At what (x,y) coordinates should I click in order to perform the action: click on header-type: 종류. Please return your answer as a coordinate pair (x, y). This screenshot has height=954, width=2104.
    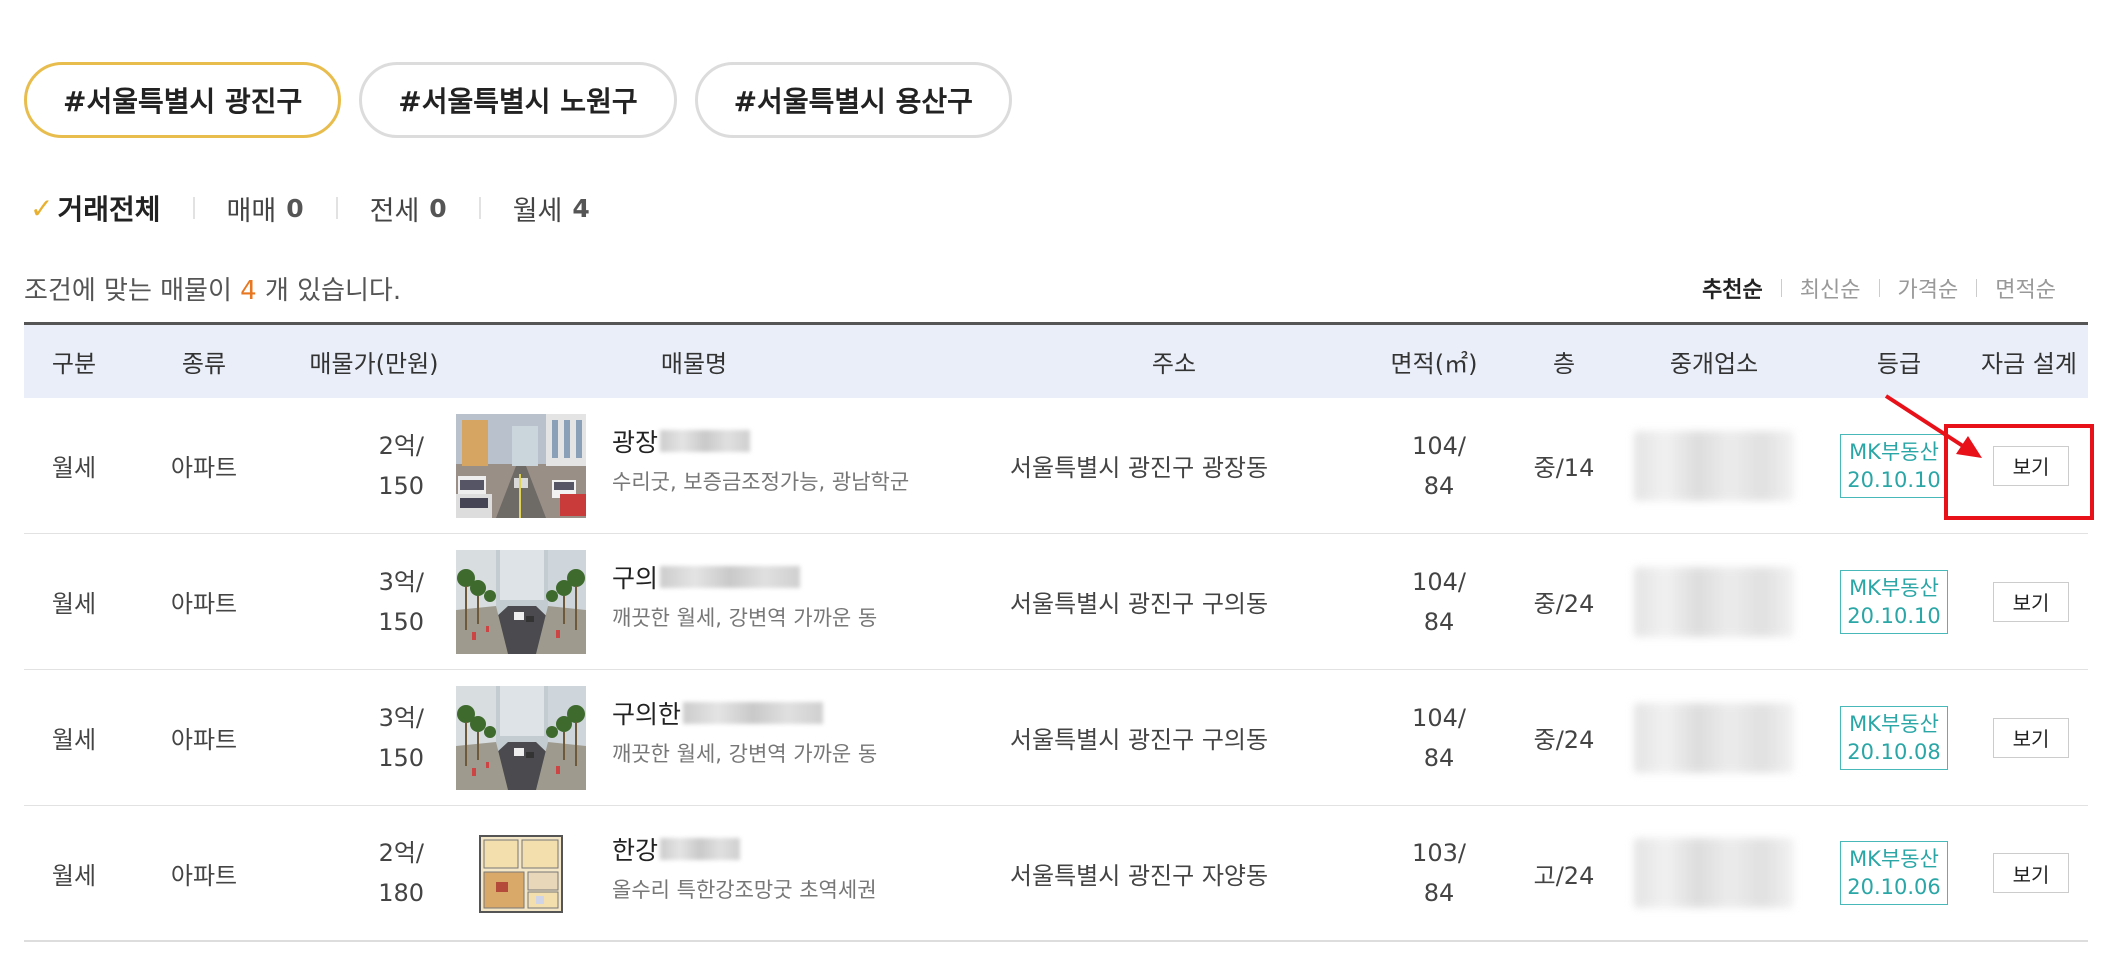
    Looking at the image, I should click on (204, 364).